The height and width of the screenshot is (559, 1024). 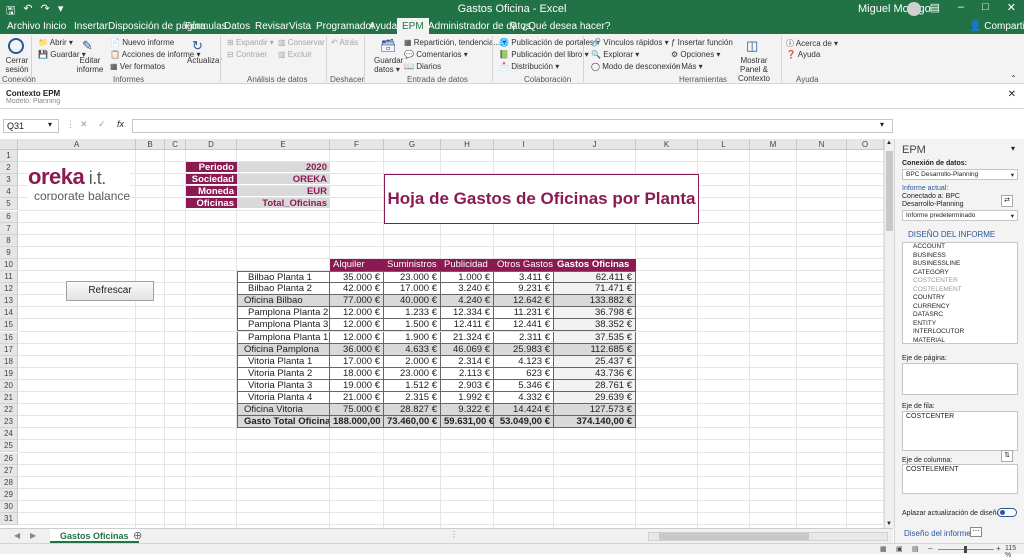 What do you see at coordinates (283, 289) in the screenshot?
I see `report-row-label: Bilbao Planta 2` at bounding box center [283, 289].